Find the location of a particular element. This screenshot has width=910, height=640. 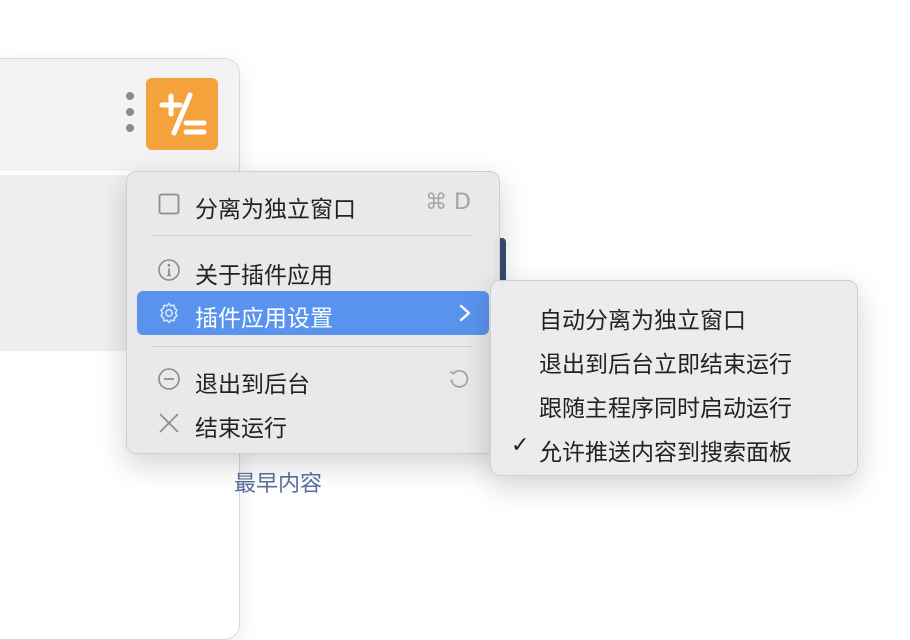

calculator-plusminus-icon is located at coordinates (182, 114).